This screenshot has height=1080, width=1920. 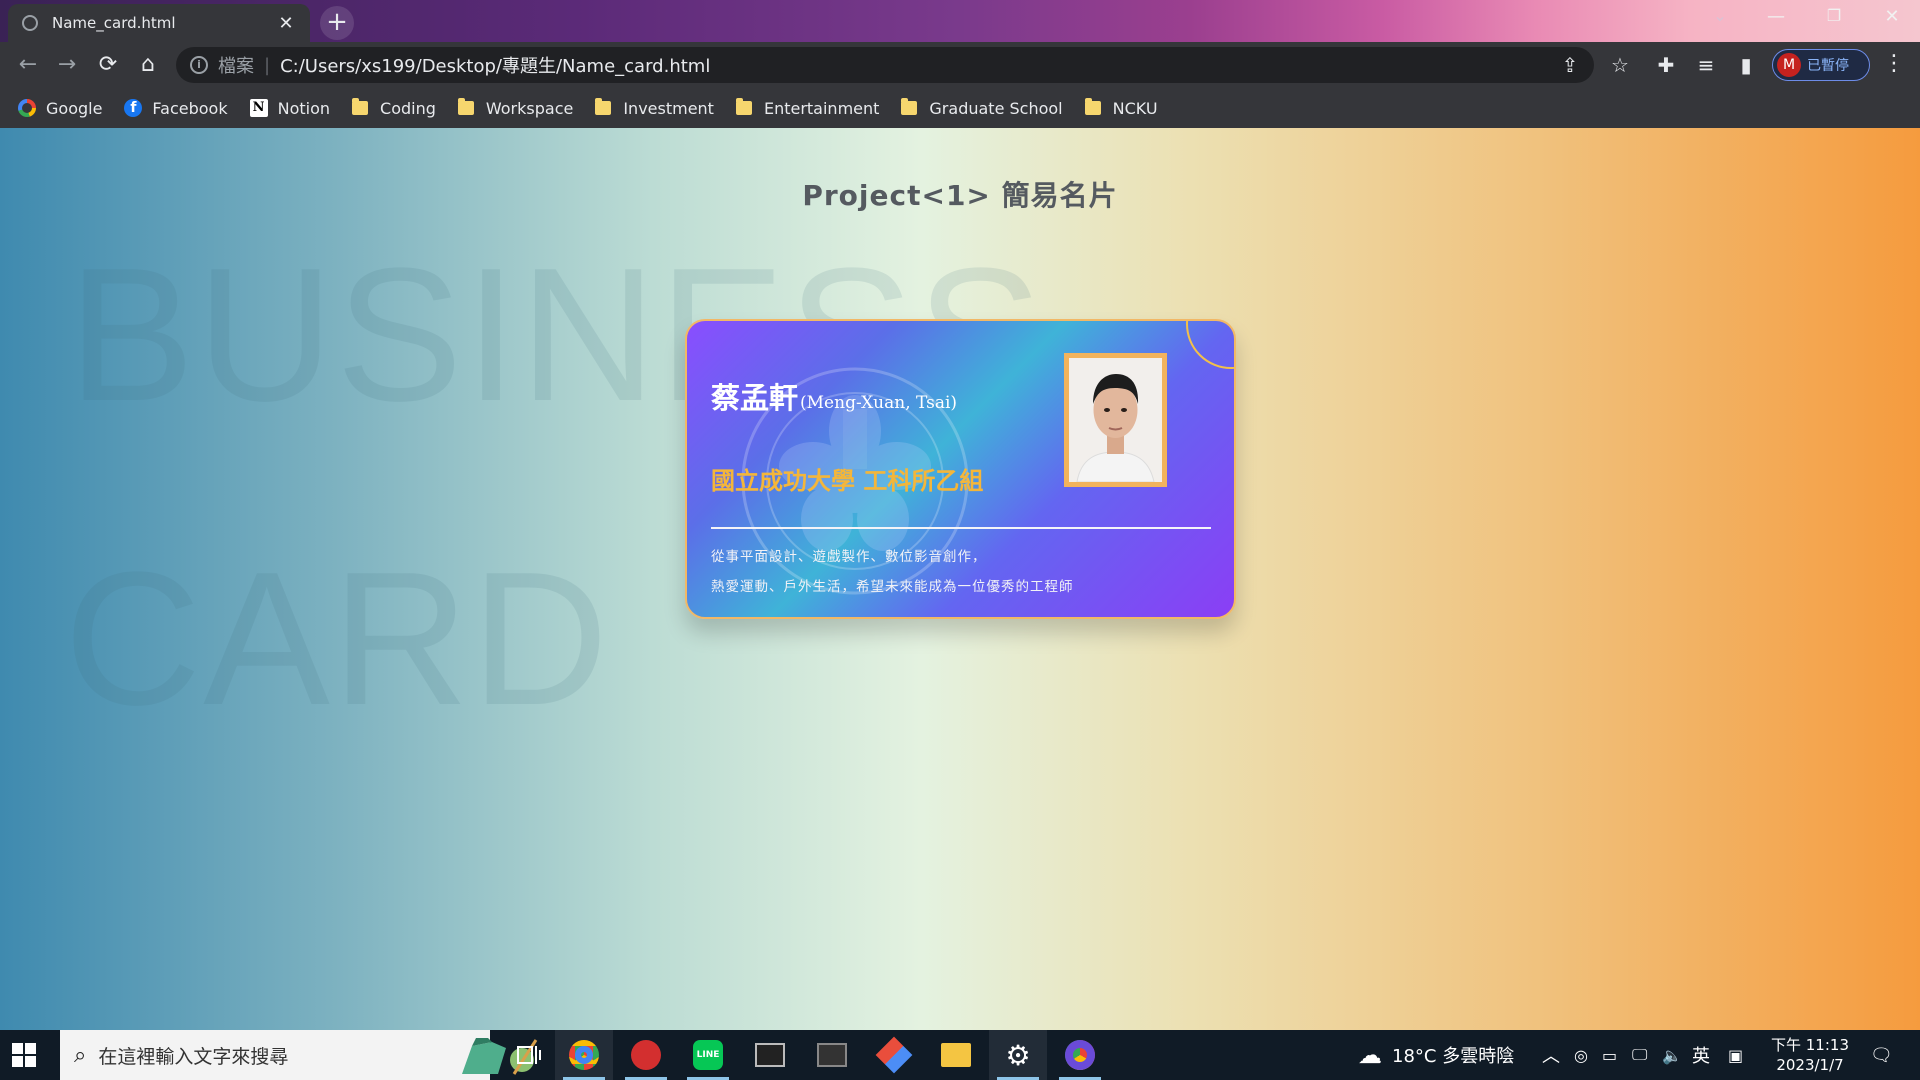 I want to click on task-view-icon, so click(x=529, y=1055).